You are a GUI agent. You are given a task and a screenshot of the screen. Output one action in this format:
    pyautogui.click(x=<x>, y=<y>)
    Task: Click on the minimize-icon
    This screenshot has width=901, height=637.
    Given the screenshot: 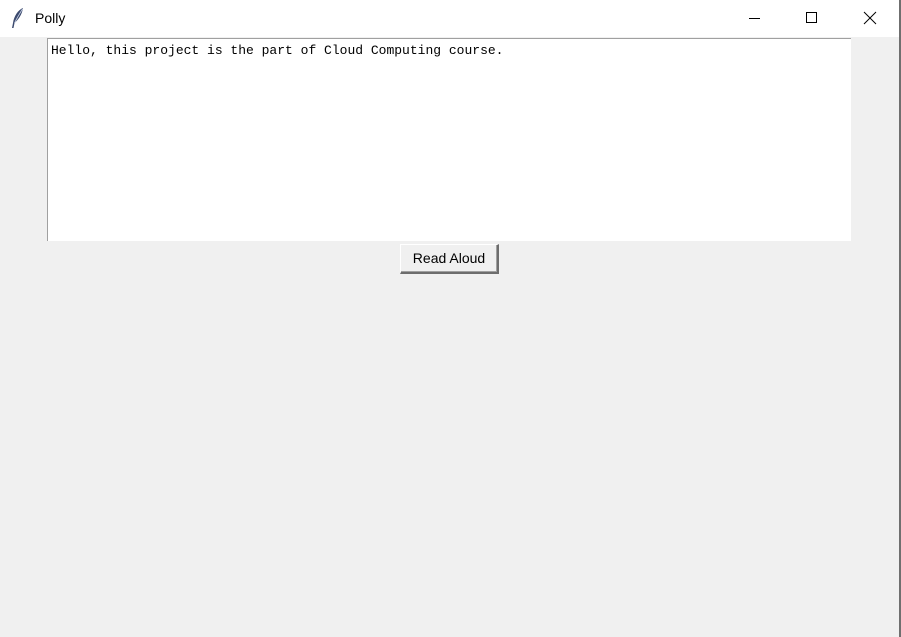 What is the action you would take?
    pyautogui.click(x=754, y=18)
    